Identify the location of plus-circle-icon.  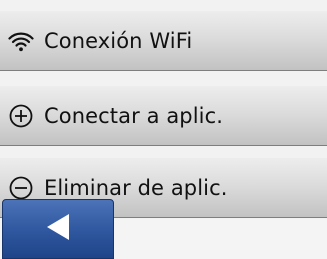
(21, 116).